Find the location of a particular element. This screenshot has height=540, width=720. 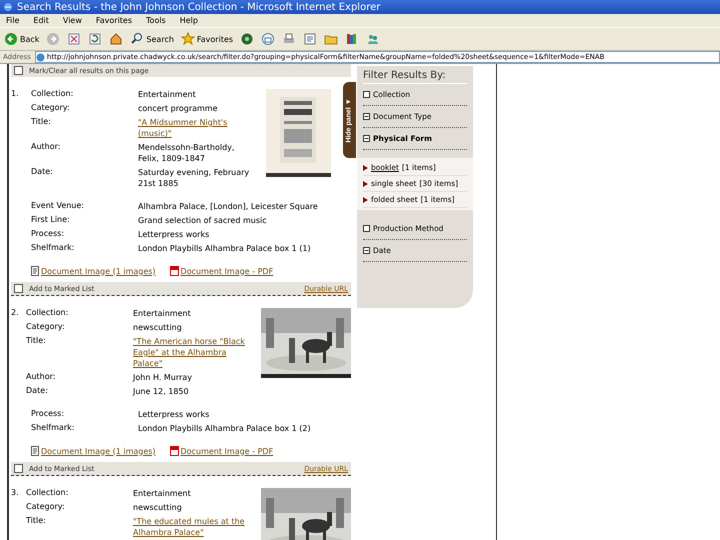

title-link: "The educated mules at the Alhambra Palace" is located at coordinates (192, 527).